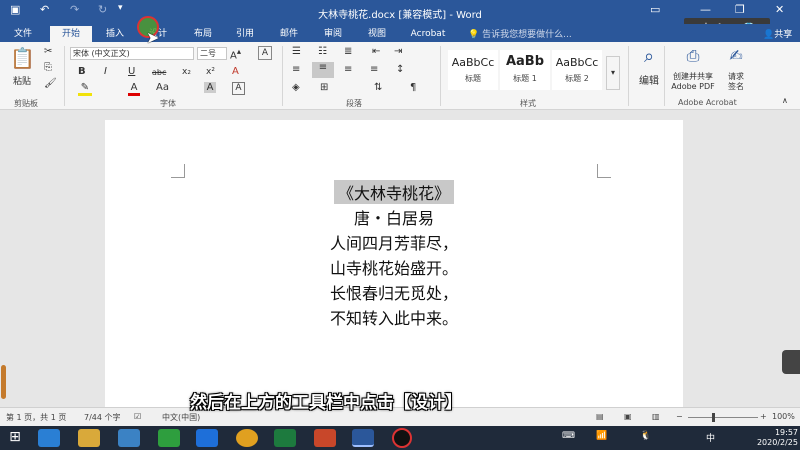  What do you see at coordinates (710, 437) in the screenshot?
I see `tray-ime: 中` at bounding box center [710, 437].